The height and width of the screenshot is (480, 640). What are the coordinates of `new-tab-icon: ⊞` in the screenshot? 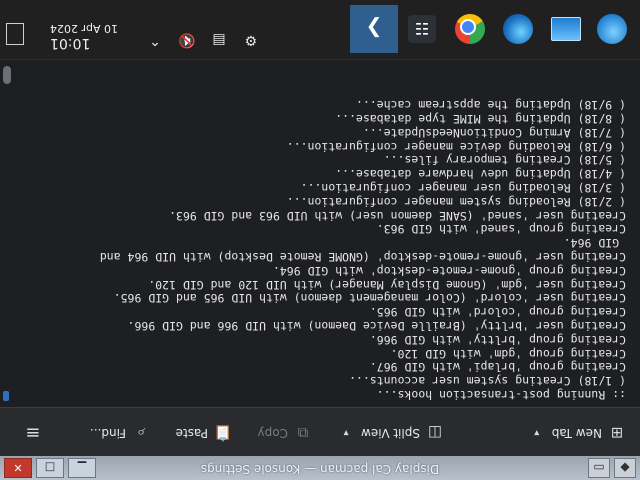 It's located at (617, 433).